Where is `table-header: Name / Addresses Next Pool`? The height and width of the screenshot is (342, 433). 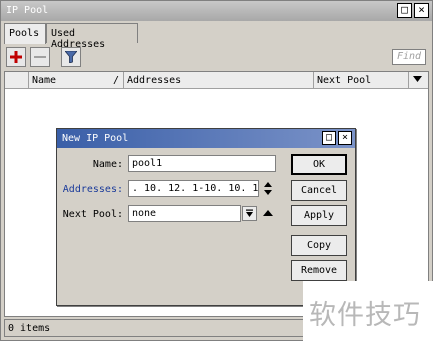 table-header: Name / Addresses Next Pool is located at coordinates (216, 80).